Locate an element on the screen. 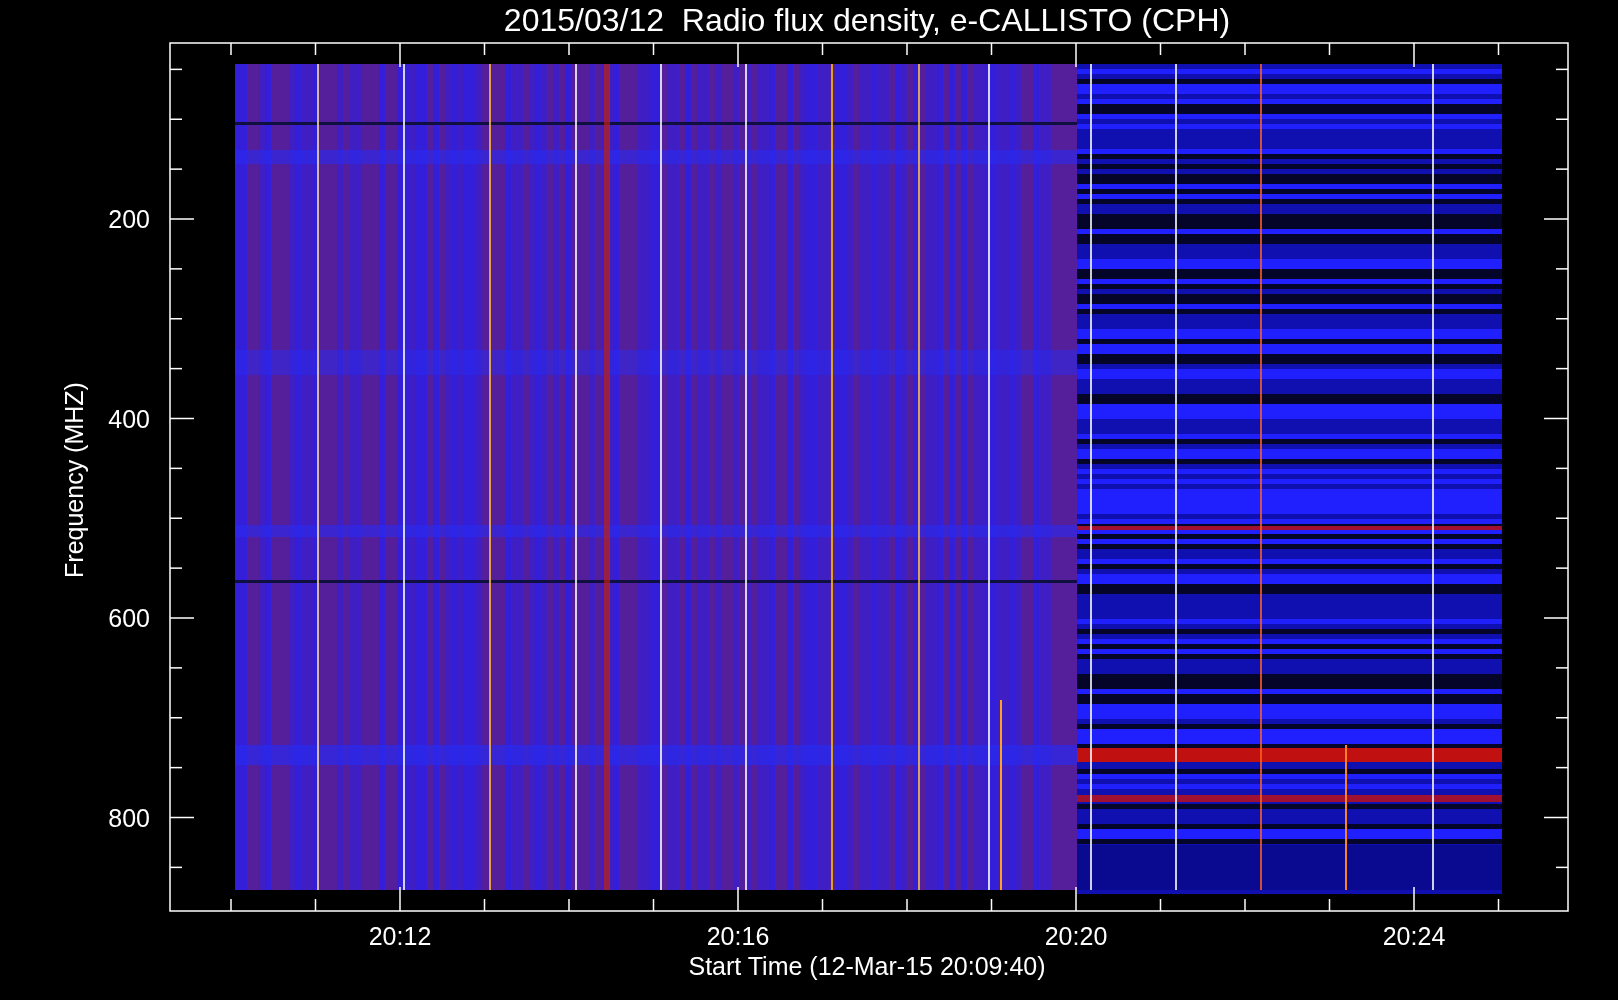 The height and width of the screenshot is (1000, 1618). x-tick-label: 20:24 is located at coordinates (1414, 936).